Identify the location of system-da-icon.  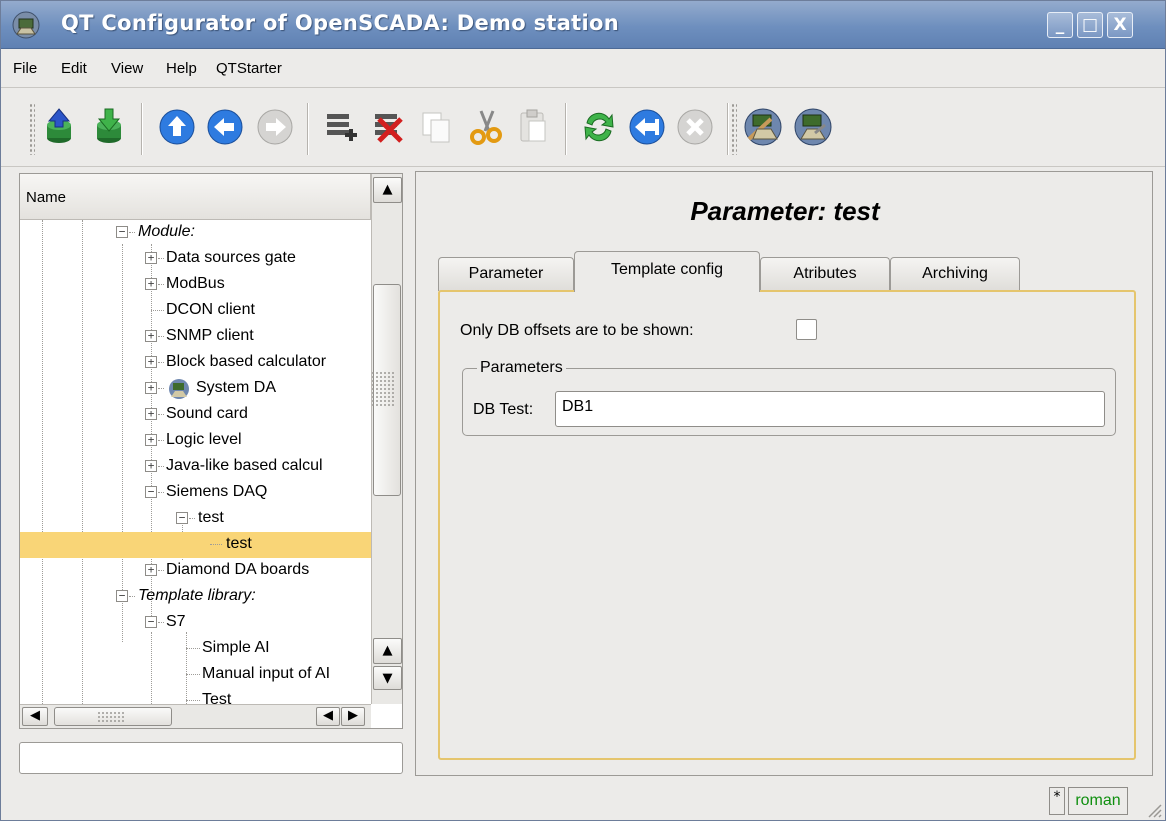
(179, 389).